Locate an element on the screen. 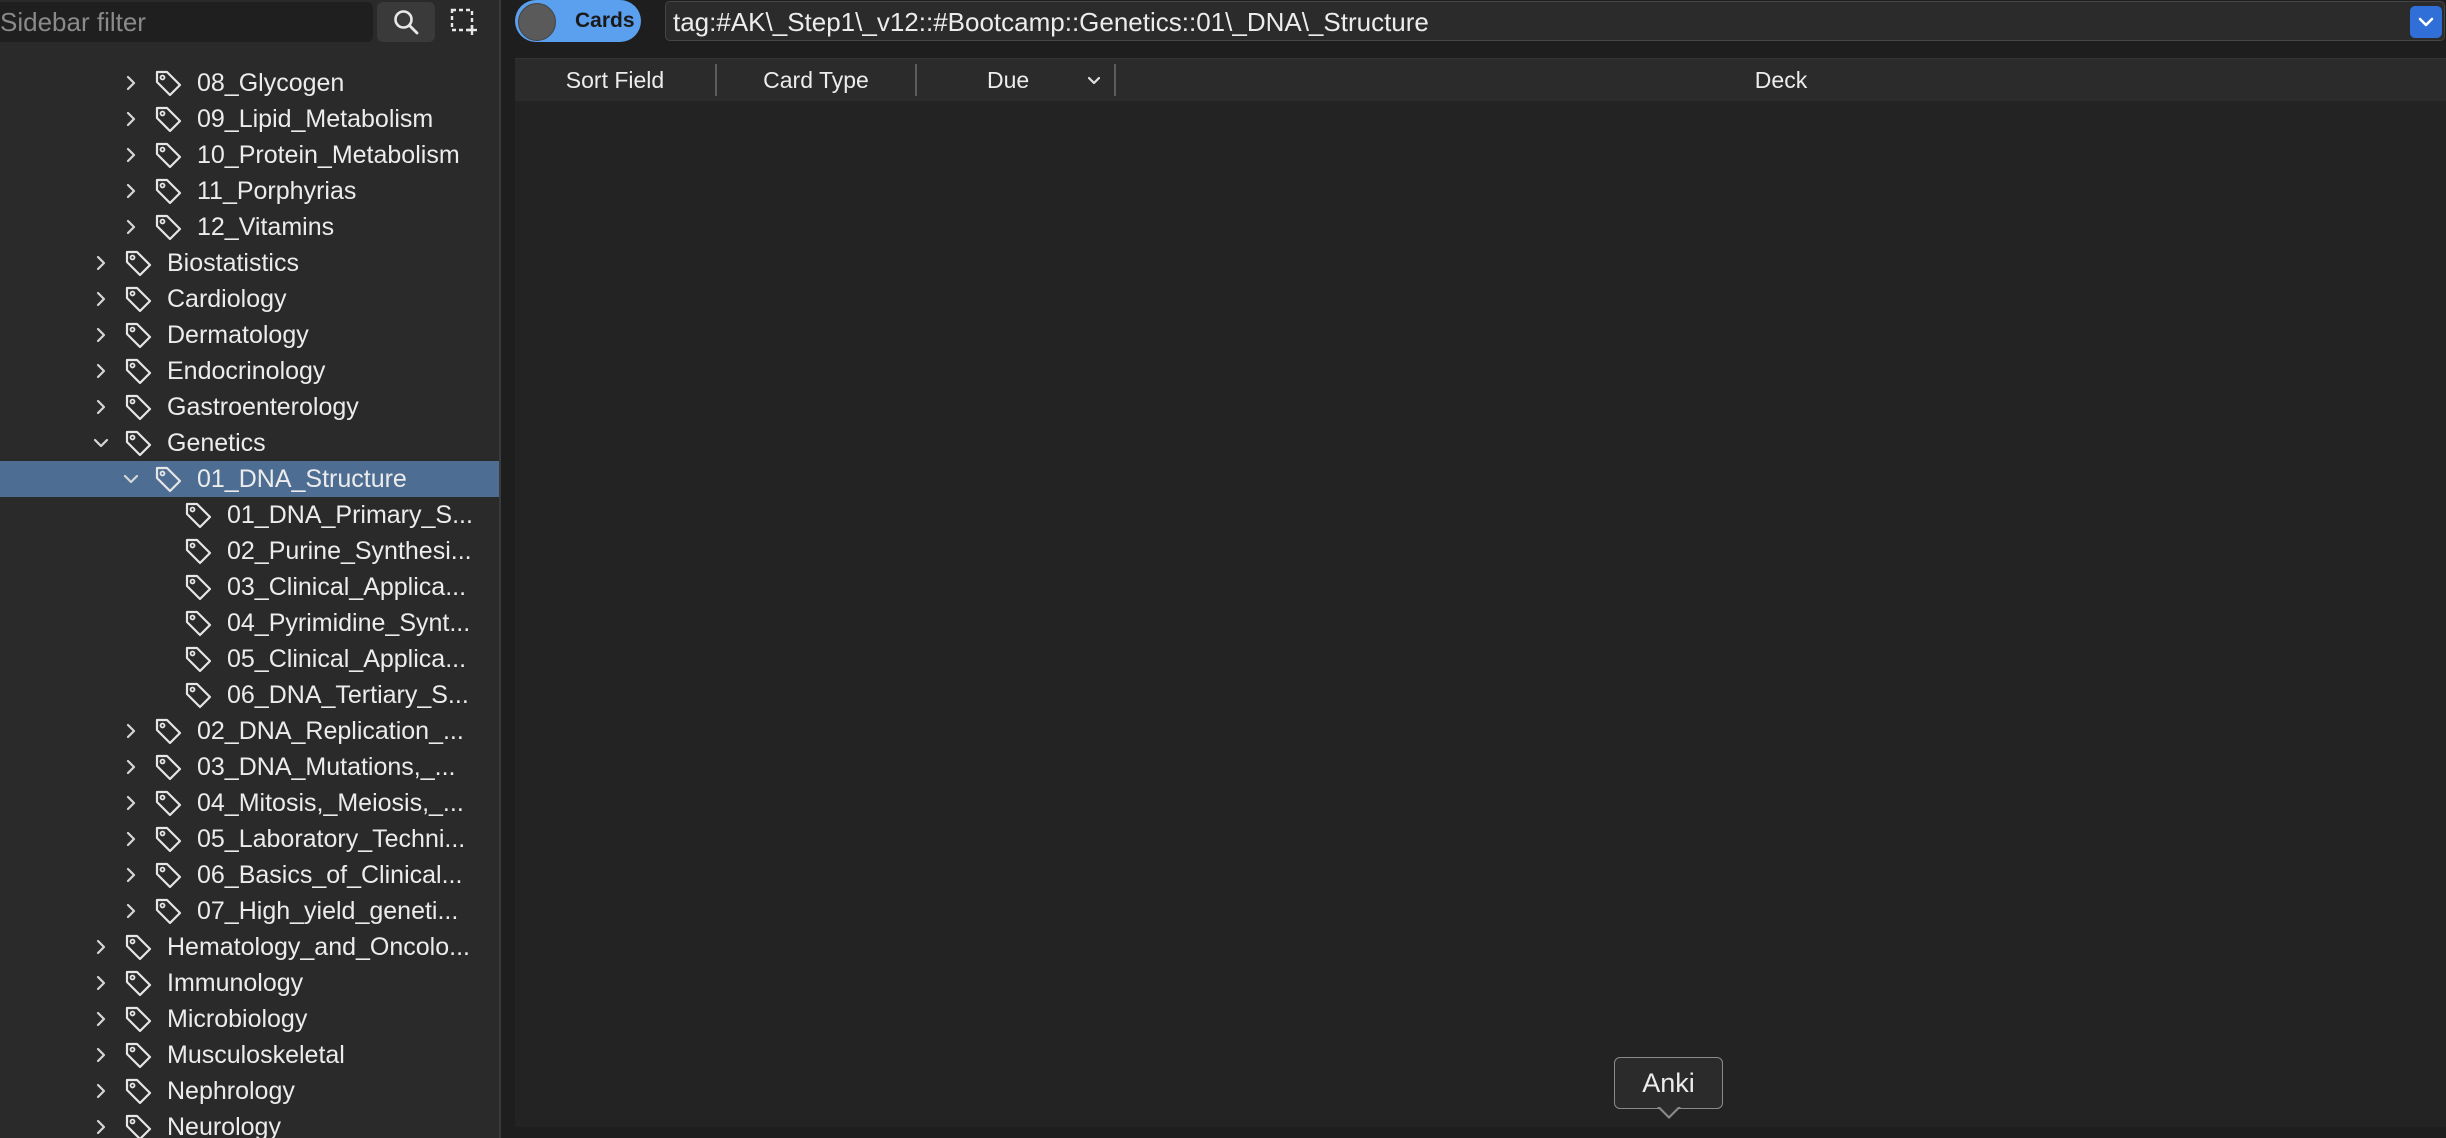  sidebar-tree-item: Dermatology is located at coordinates (249, 335).